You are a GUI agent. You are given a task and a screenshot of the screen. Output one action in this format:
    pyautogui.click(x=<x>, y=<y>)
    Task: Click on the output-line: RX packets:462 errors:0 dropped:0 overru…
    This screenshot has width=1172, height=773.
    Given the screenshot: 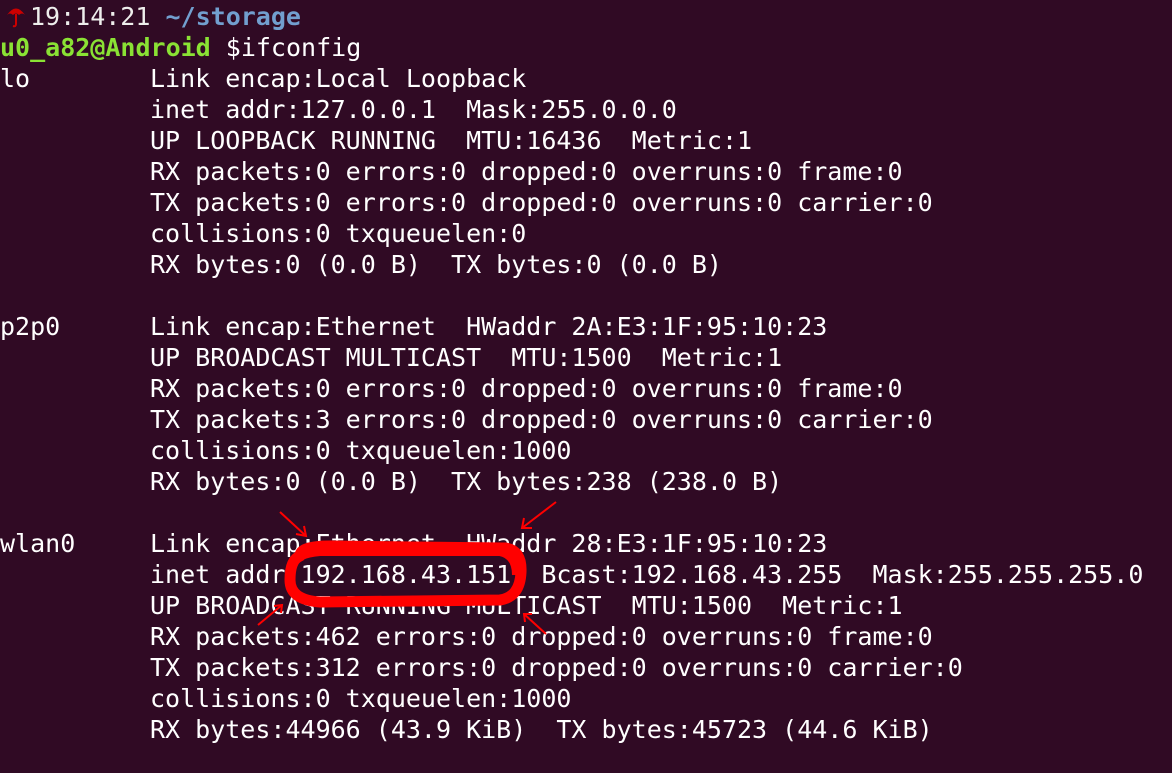 What is the action you would take?
    pyautogui.click(x=541, y=636)
    